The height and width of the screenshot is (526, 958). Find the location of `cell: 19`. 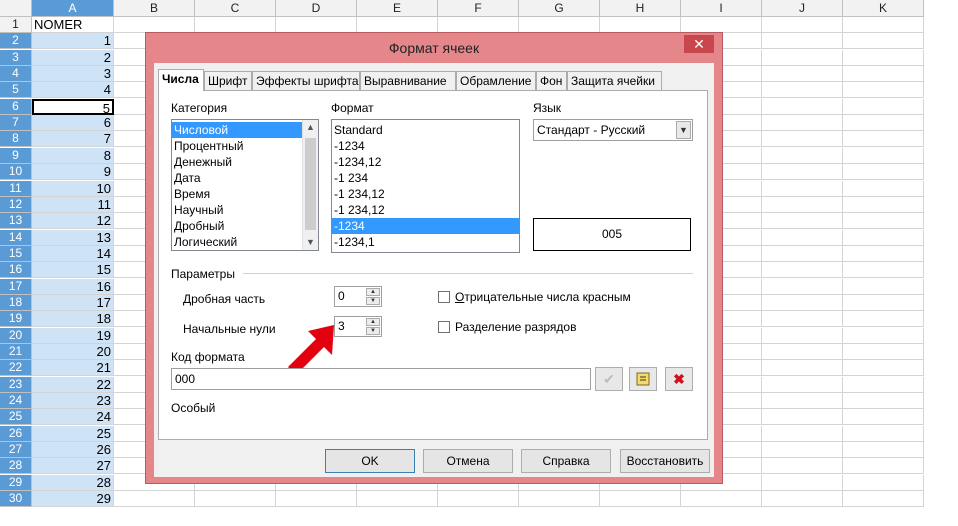

cell: 19 is located at coordinates (73, 335).